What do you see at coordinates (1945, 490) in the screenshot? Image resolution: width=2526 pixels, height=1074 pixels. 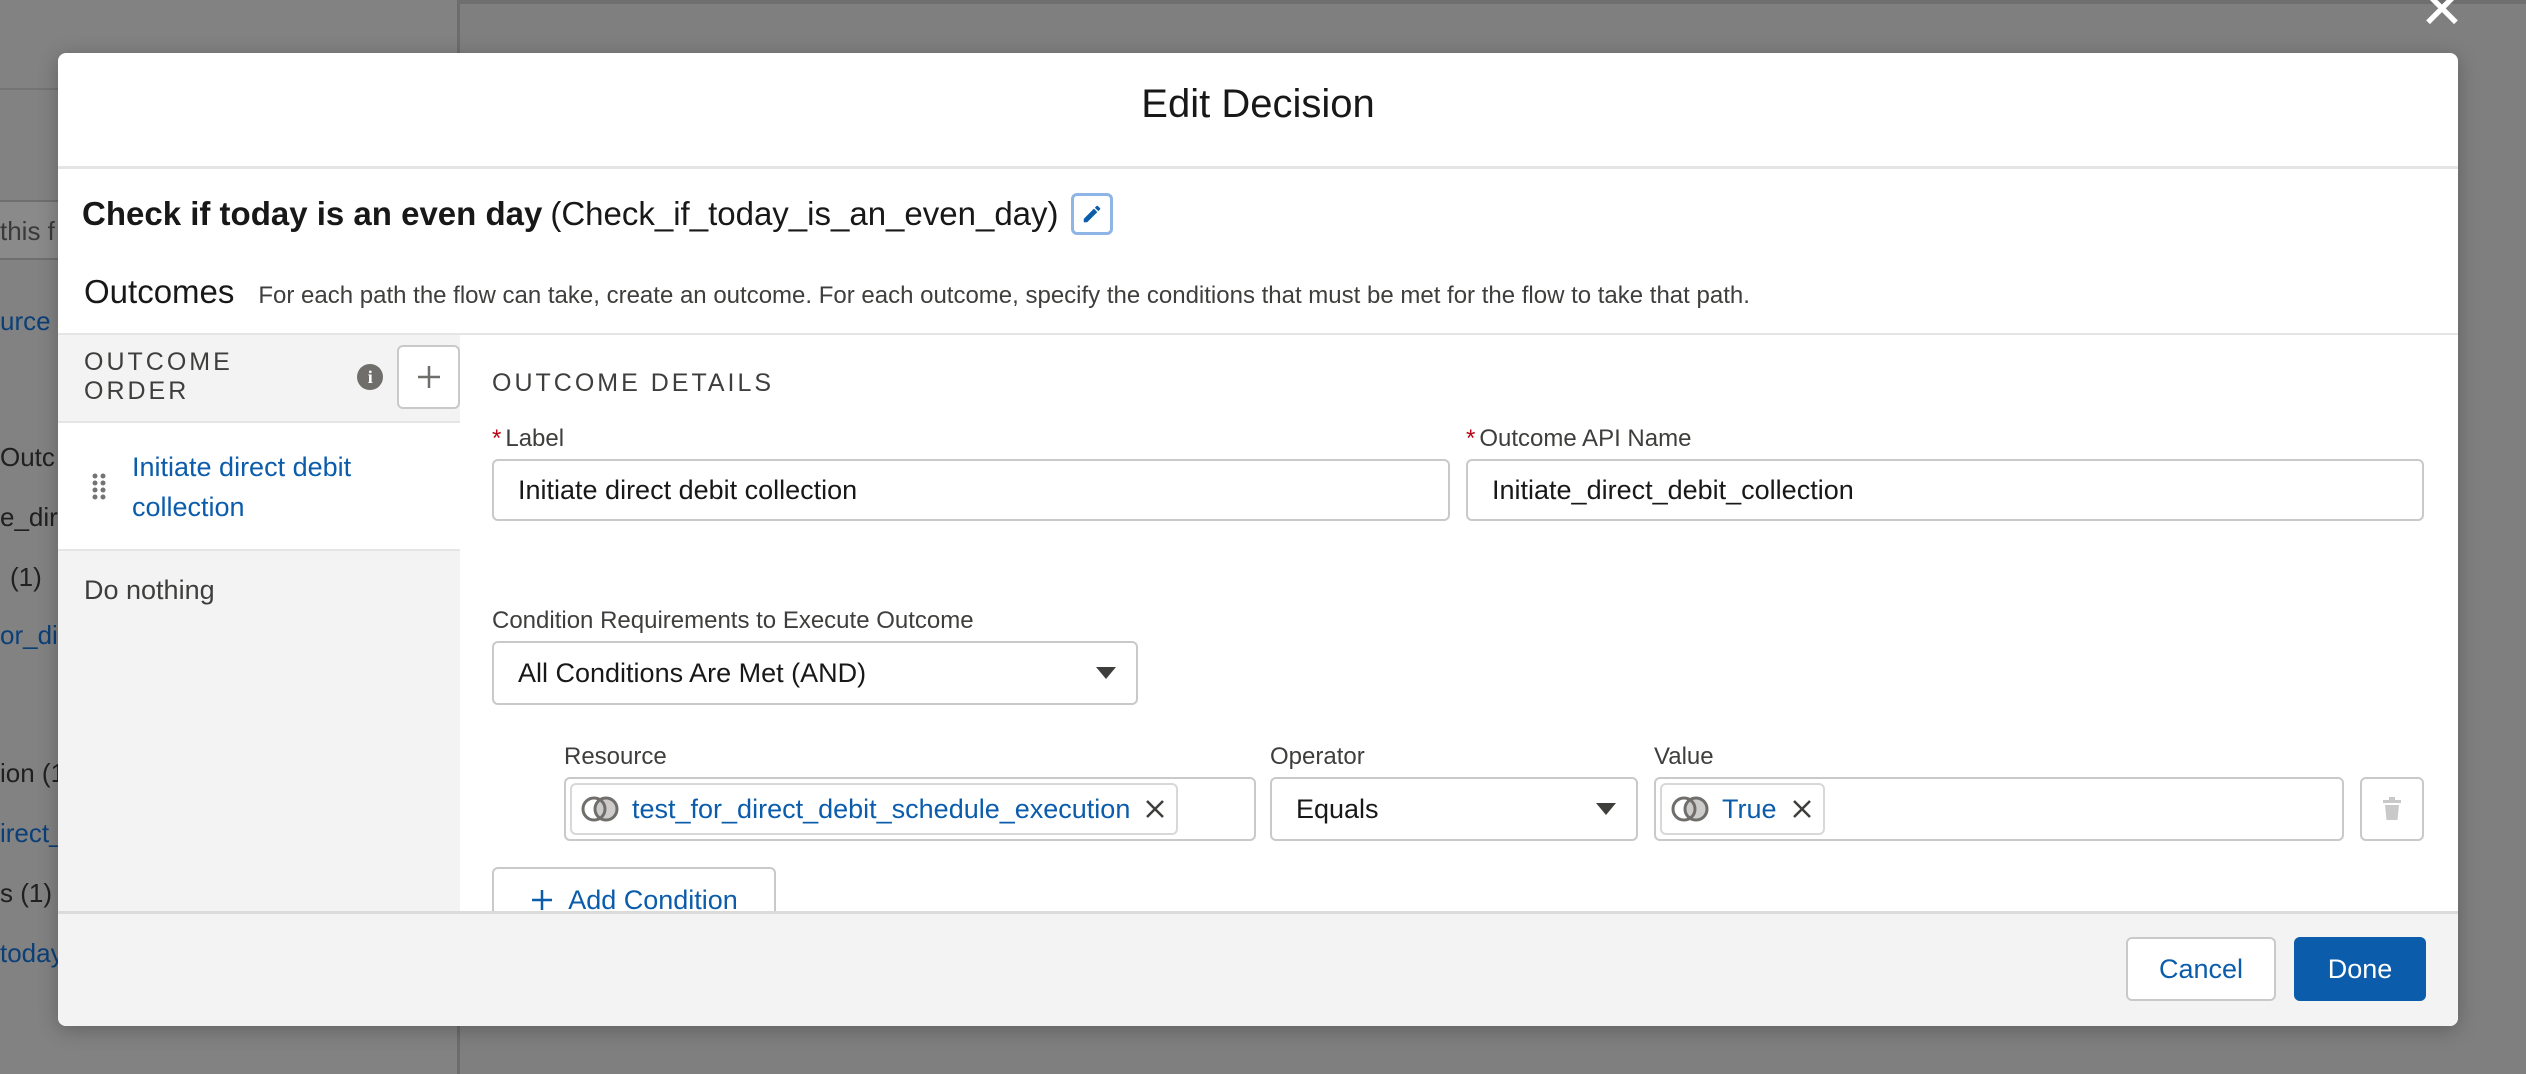 I see `api-name-input: Initiate_direct_debit_collection` at bounding box center [1945, 490].